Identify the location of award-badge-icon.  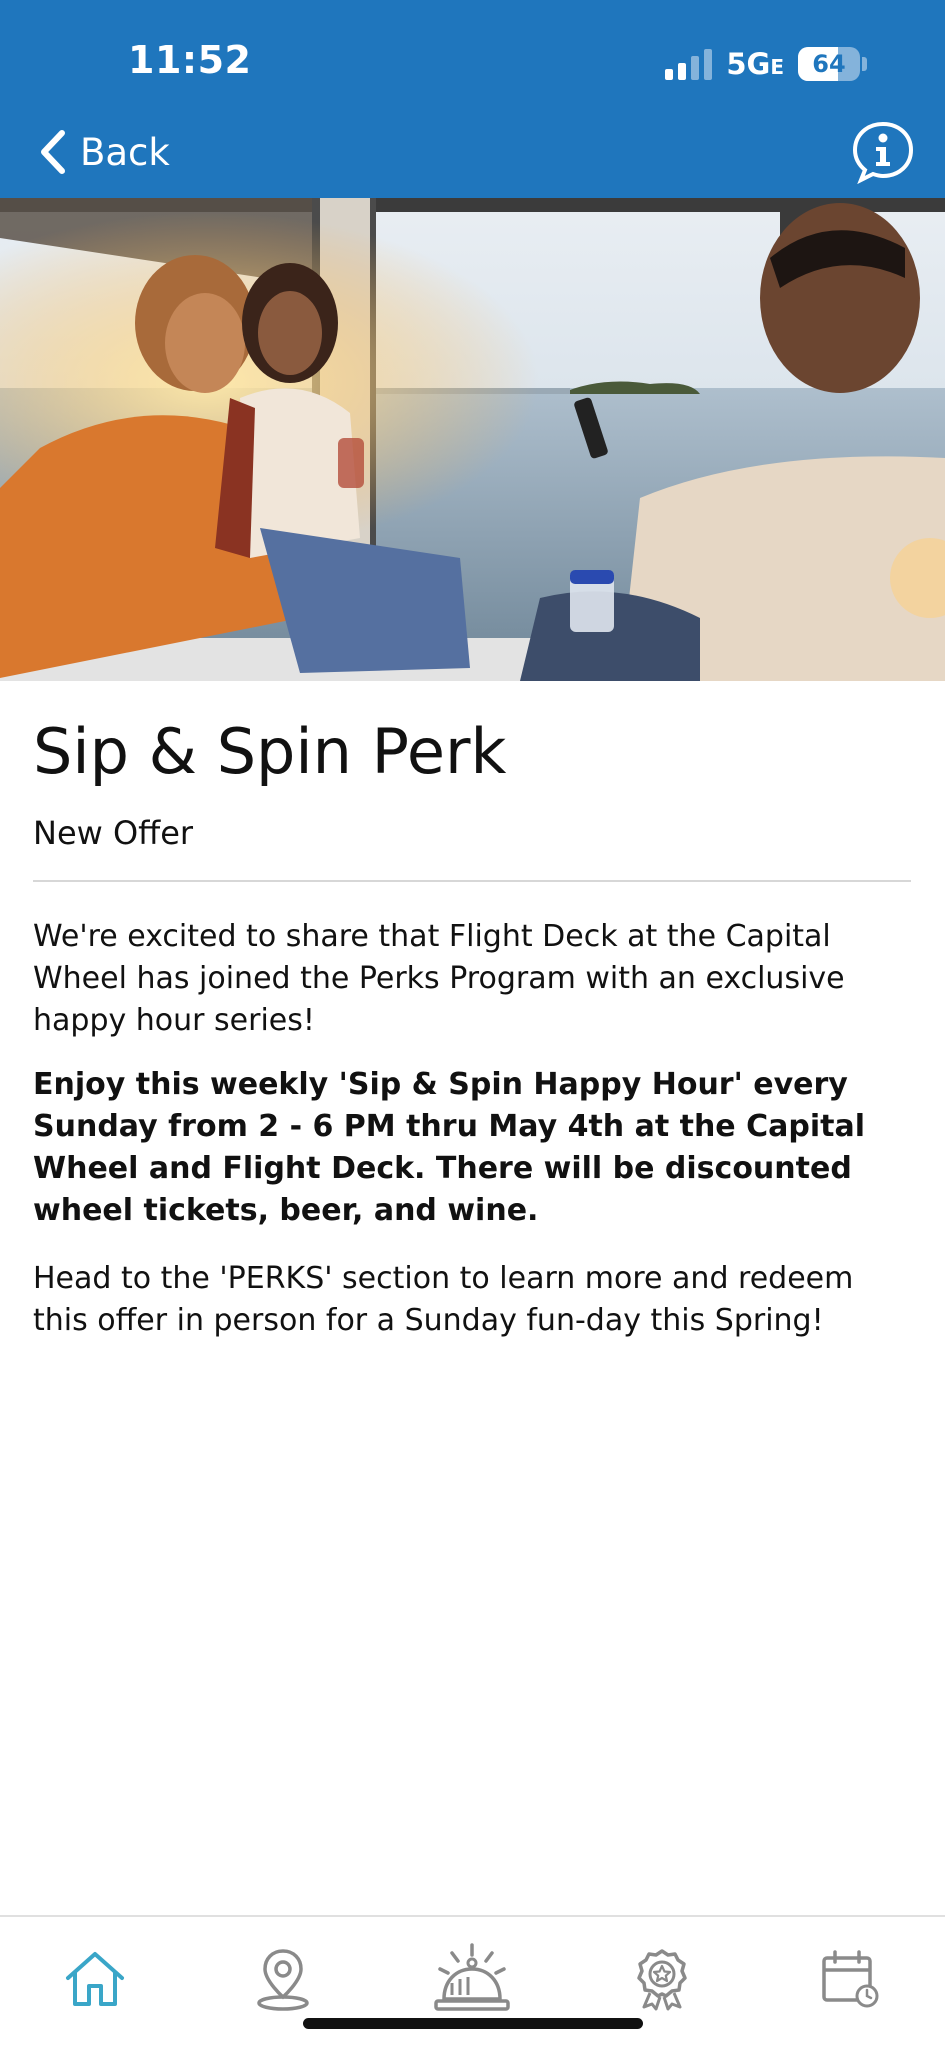
(662, 1980).